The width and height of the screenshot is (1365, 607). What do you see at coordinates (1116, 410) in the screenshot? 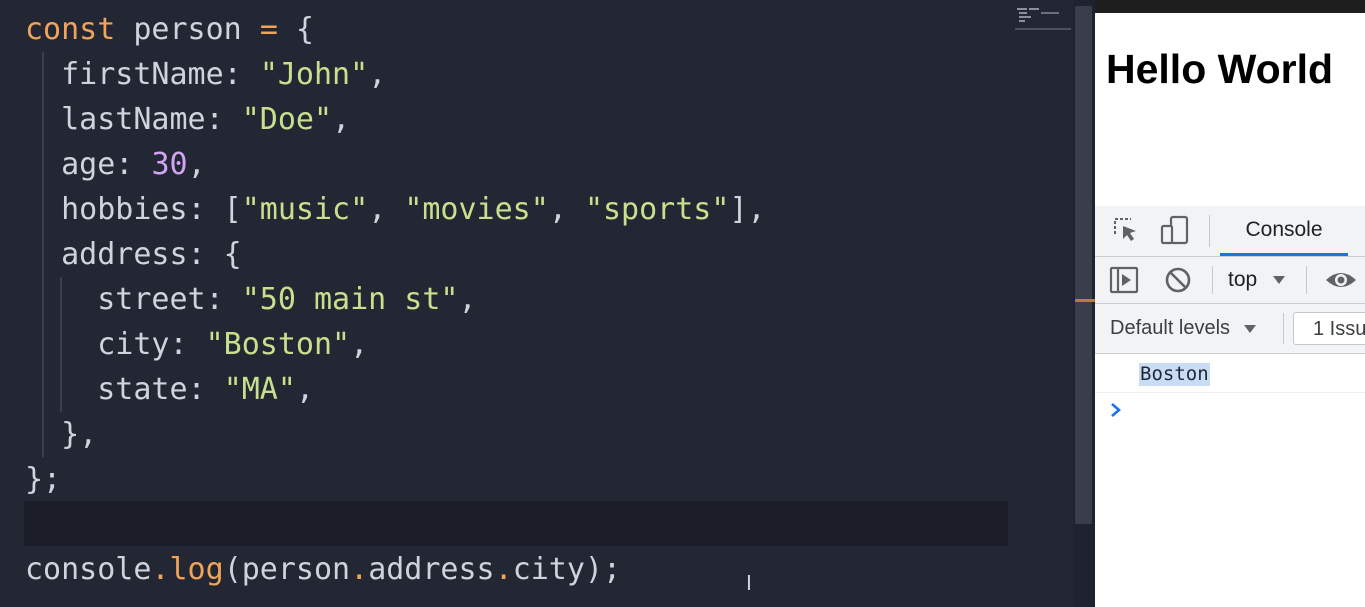
I see `prompt-chevron-icon` at bounding box center [1116, 410].